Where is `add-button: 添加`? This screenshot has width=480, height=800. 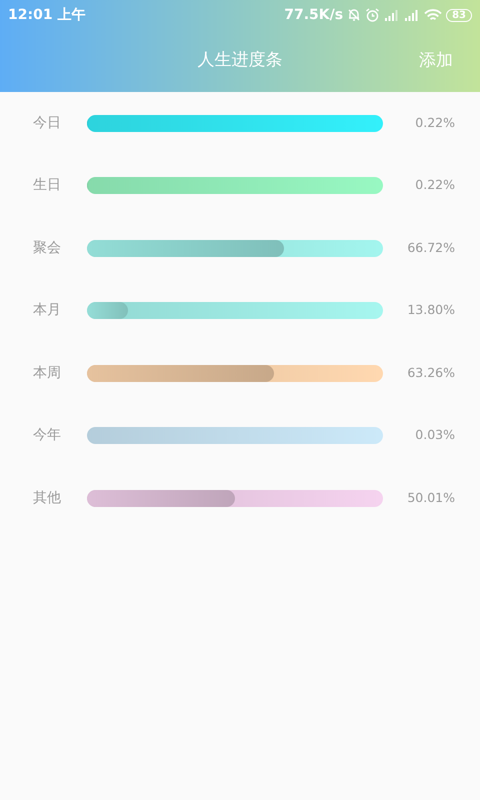 add-button: 添加 is located at coordinates (436, 61).